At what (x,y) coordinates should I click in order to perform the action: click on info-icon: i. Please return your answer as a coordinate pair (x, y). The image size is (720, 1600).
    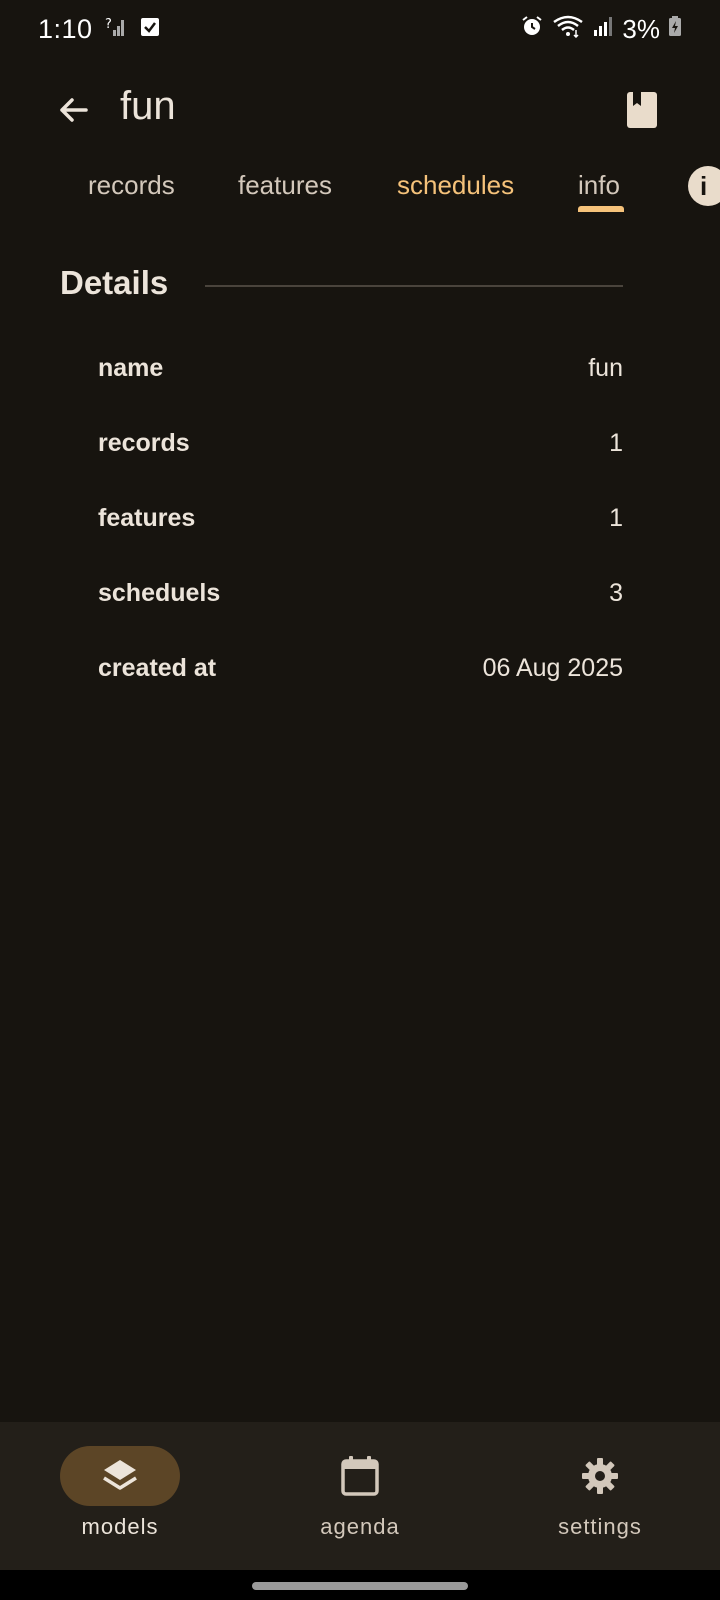
    Looking at the image, I should click on (704, 186).